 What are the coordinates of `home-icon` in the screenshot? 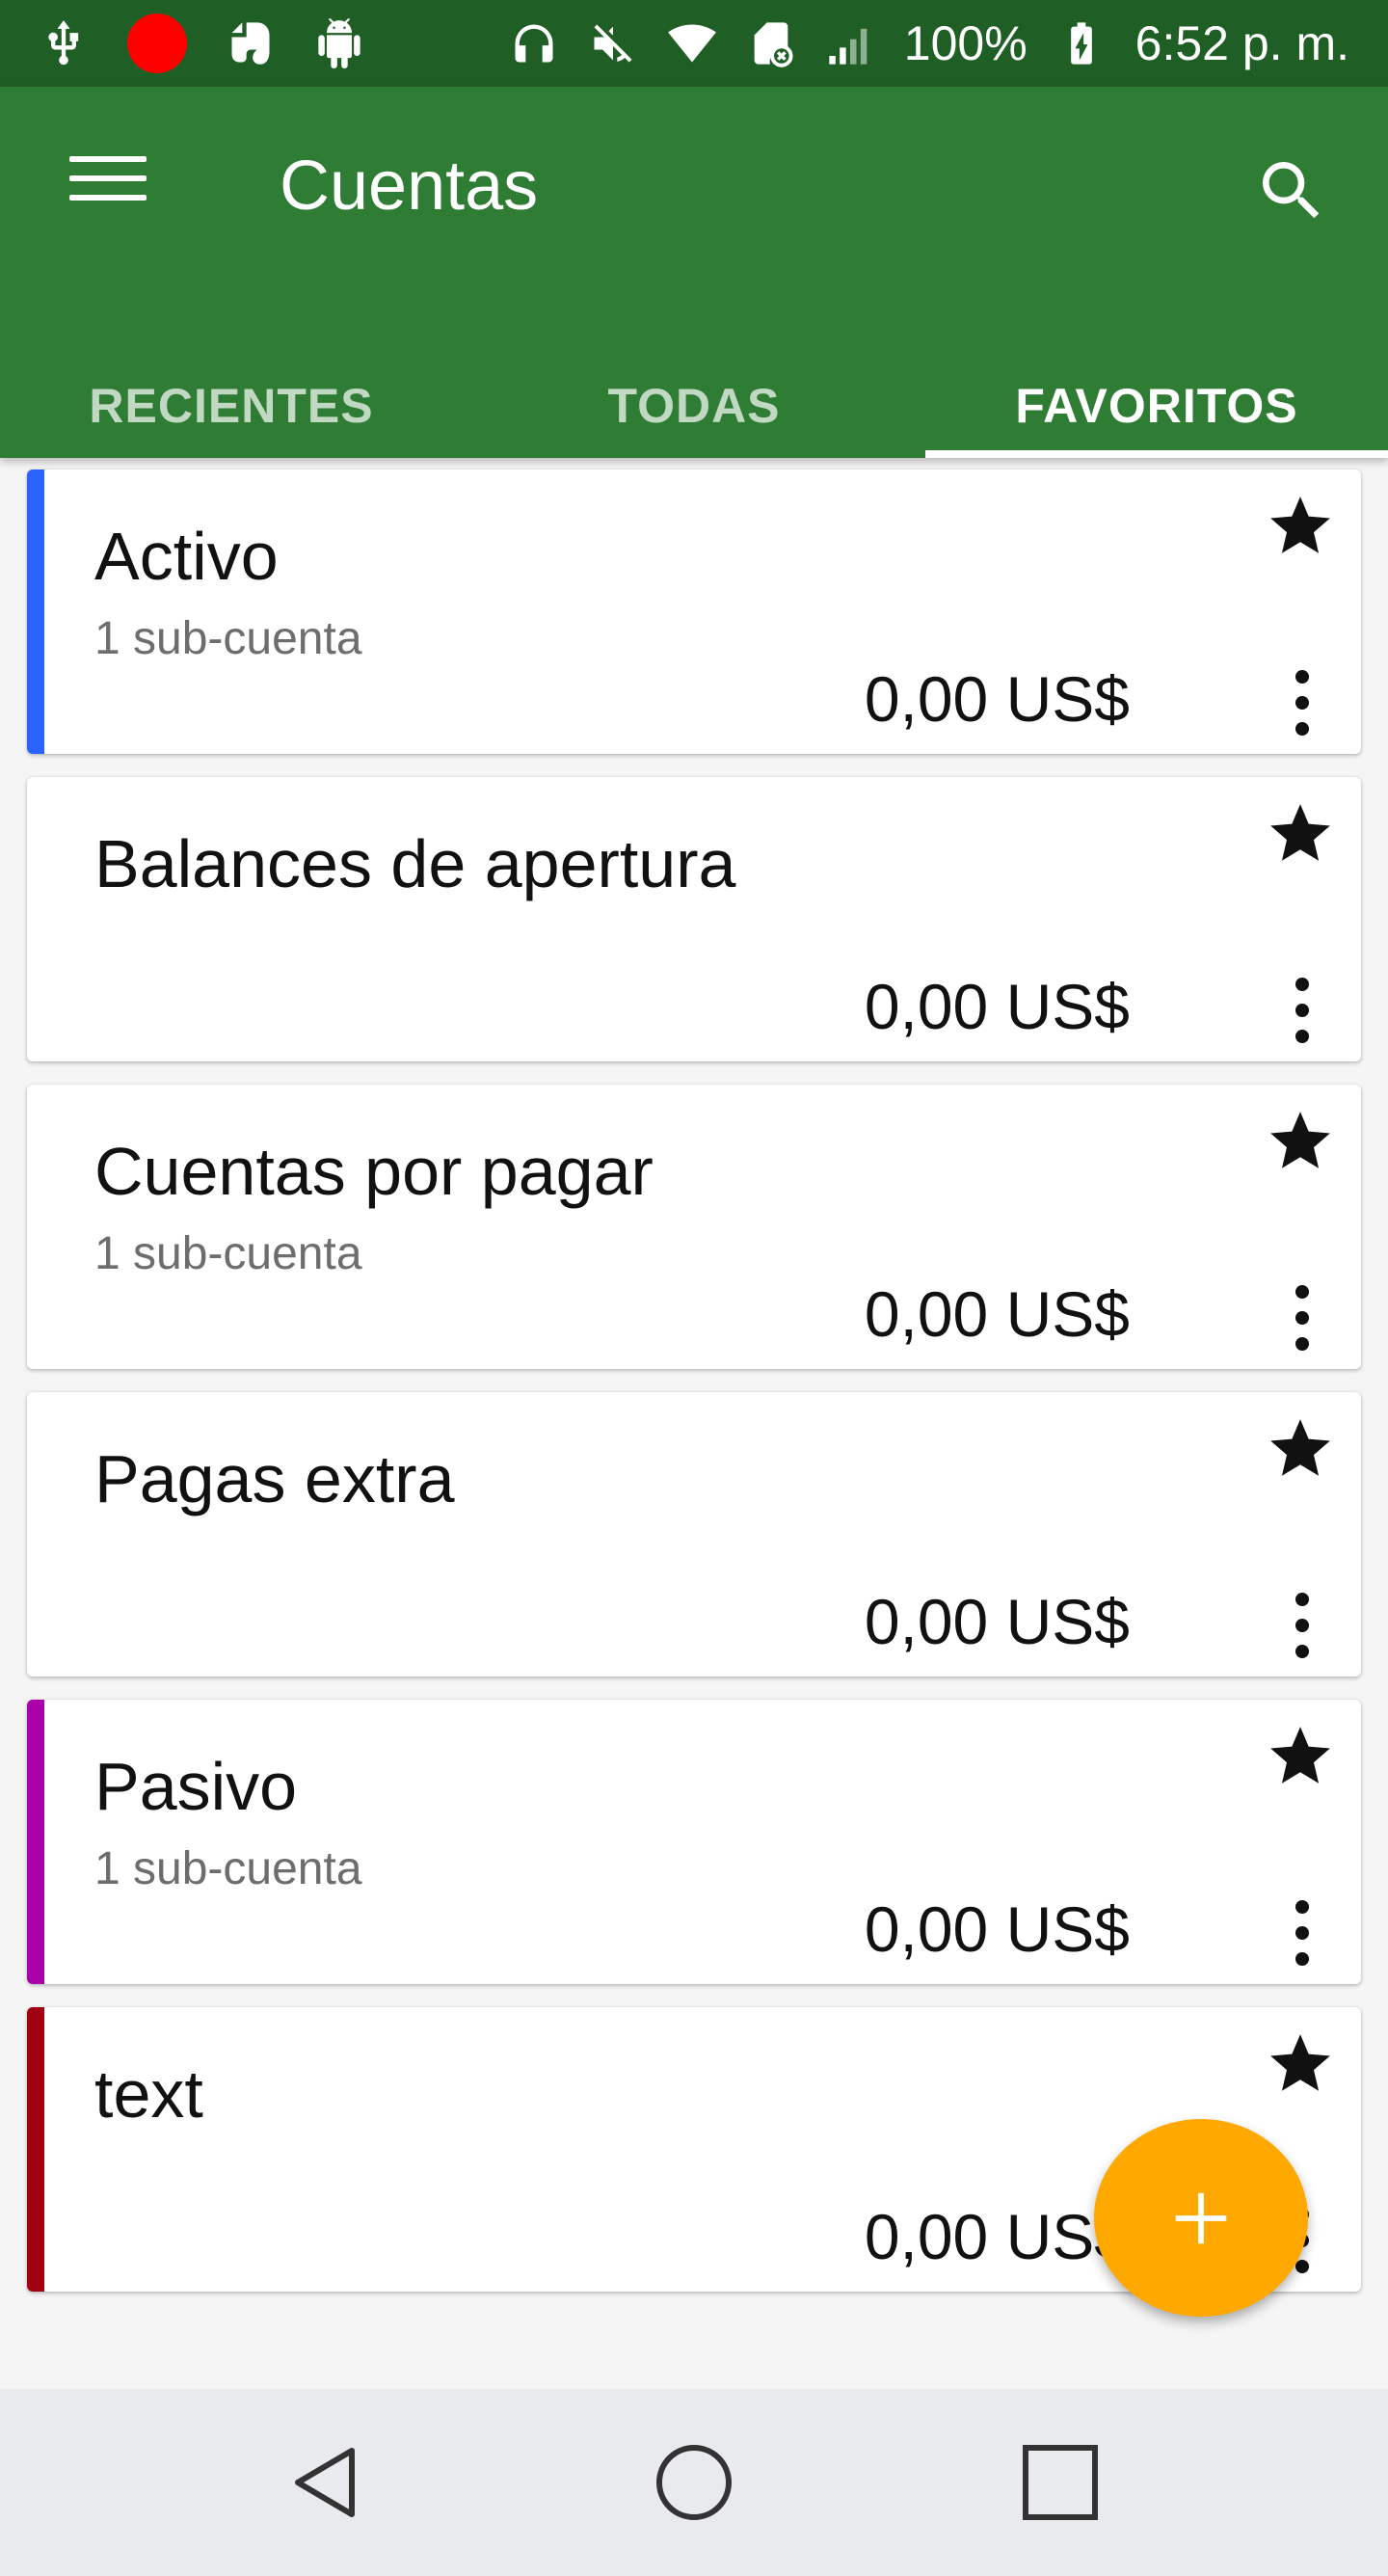 It's located at (694, 2482).